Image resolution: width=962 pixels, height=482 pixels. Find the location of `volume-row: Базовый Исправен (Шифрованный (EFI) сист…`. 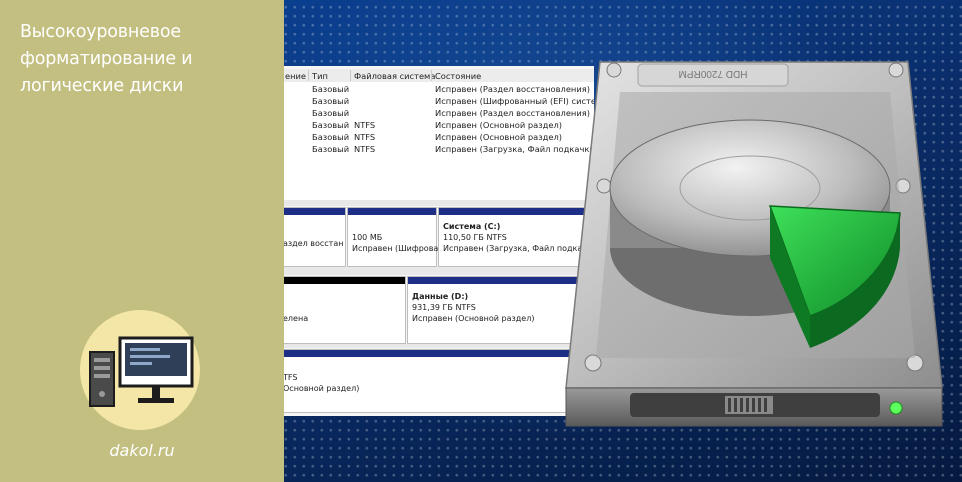

volume-row: Базовый Исправен (Шифрованный (EFI) сист… is located at coordinates (439, 102).